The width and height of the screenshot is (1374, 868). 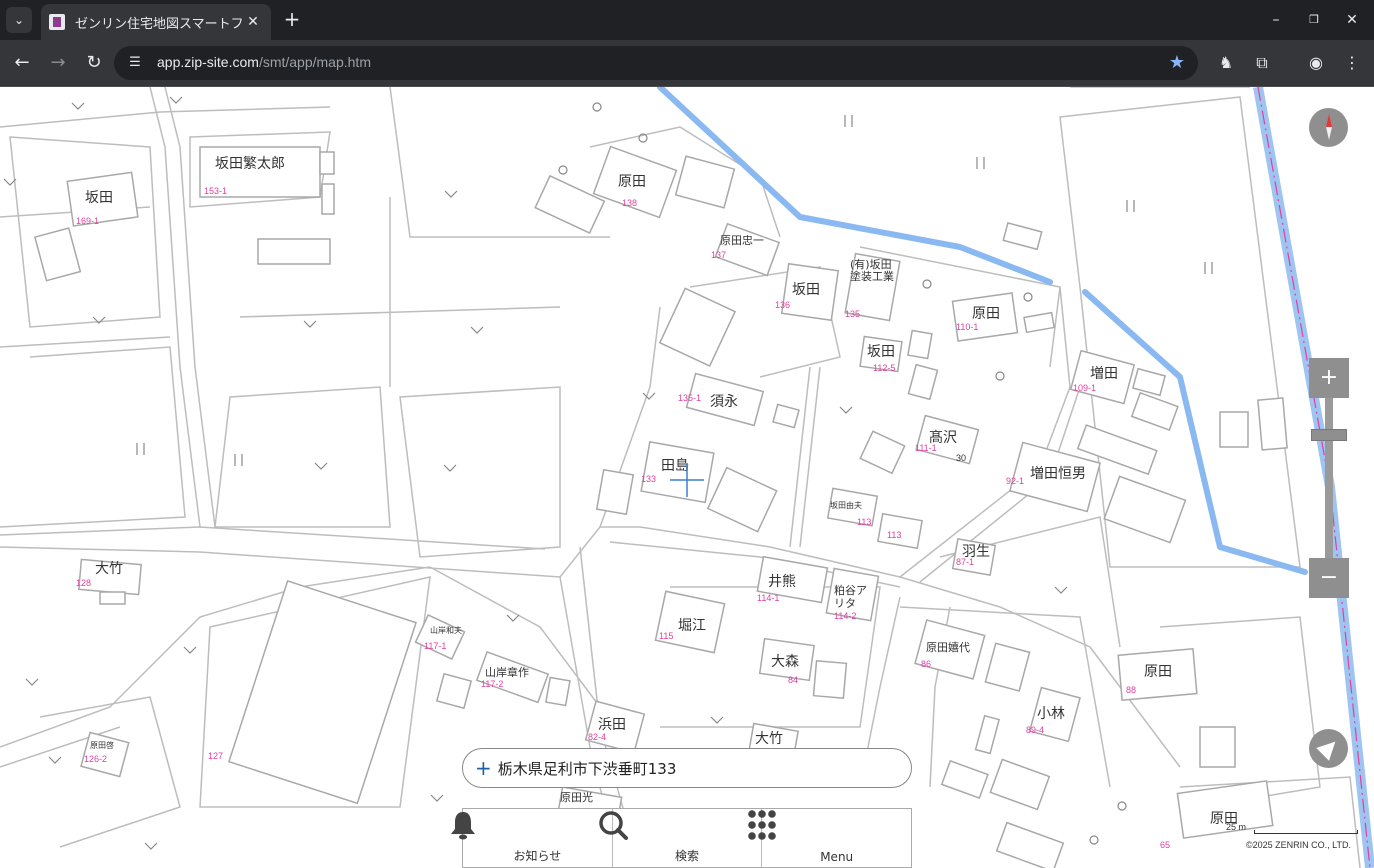 What do you see at coordinates (884, 368) in the screenshot?
I see `lot-number: 112-5` at bounding box center [884, 368].